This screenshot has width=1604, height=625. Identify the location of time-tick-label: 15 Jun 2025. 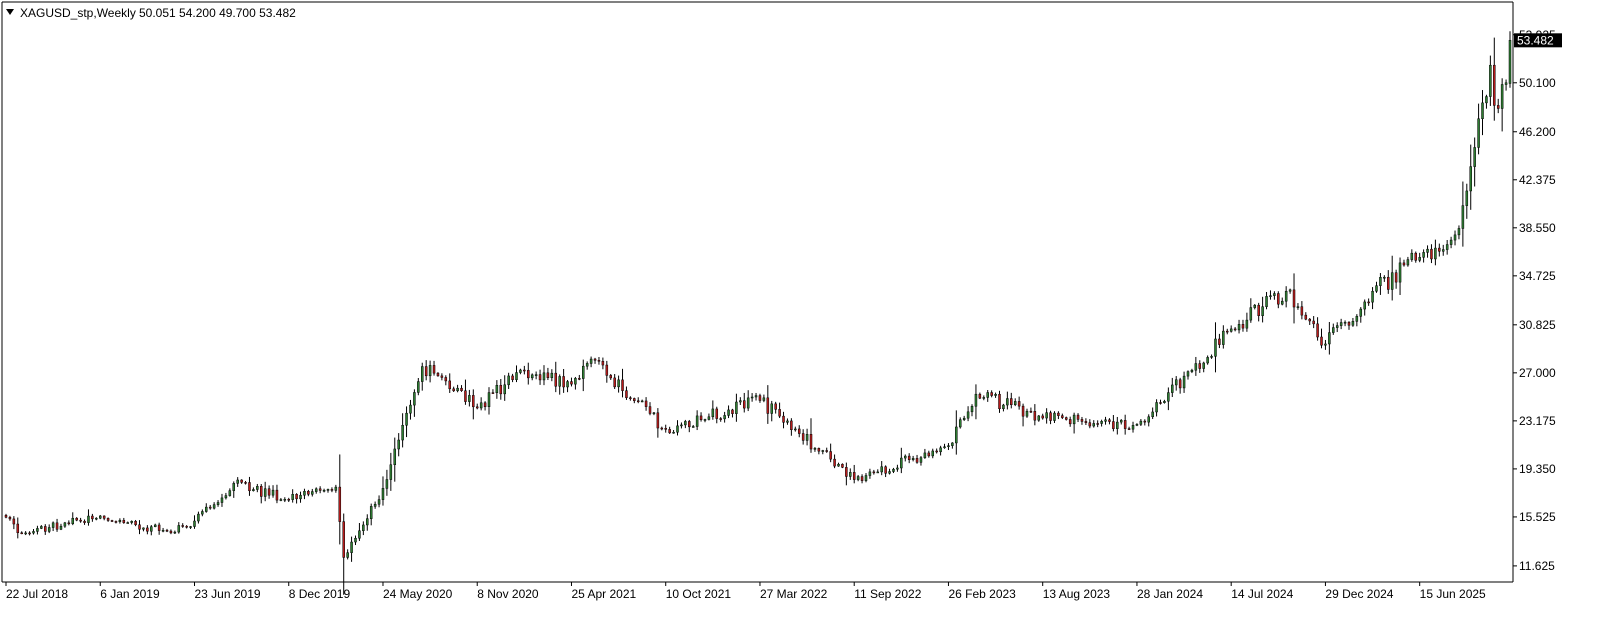
(1453, 594).